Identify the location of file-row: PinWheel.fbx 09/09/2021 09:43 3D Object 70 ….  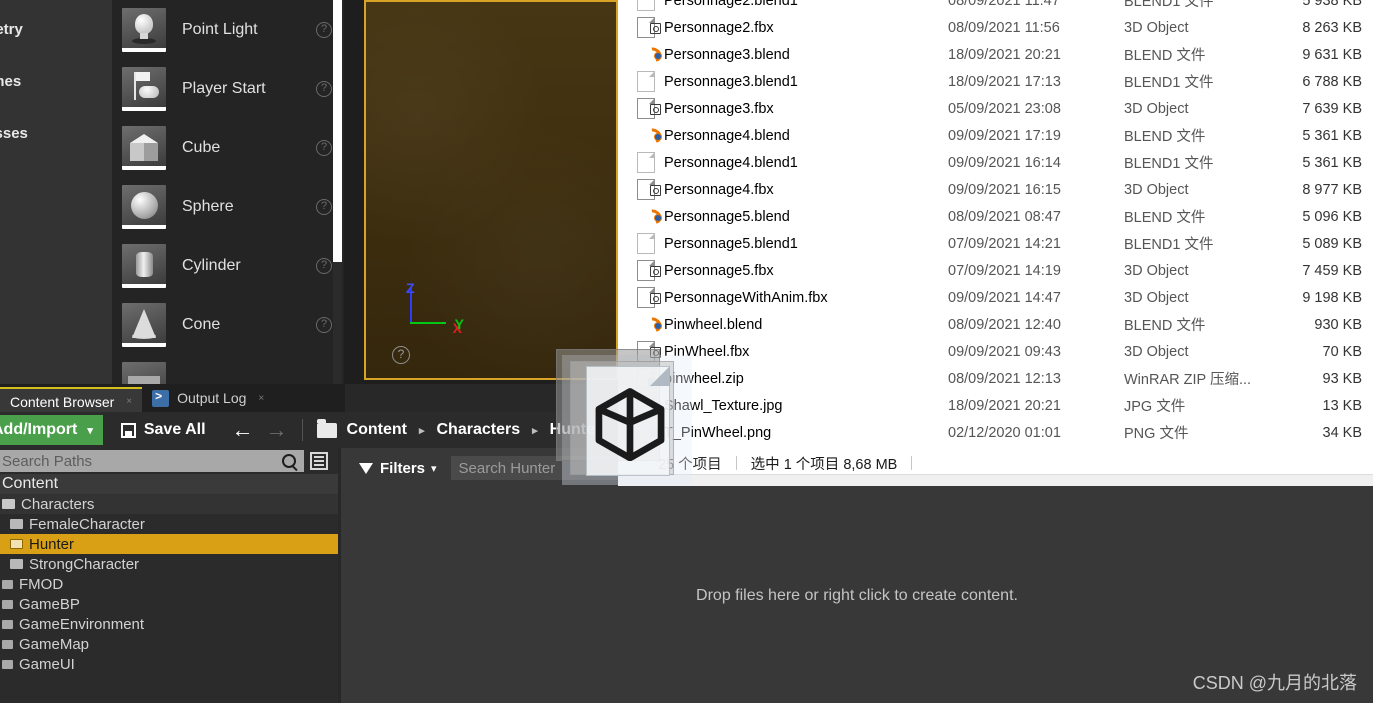
(995, 351).